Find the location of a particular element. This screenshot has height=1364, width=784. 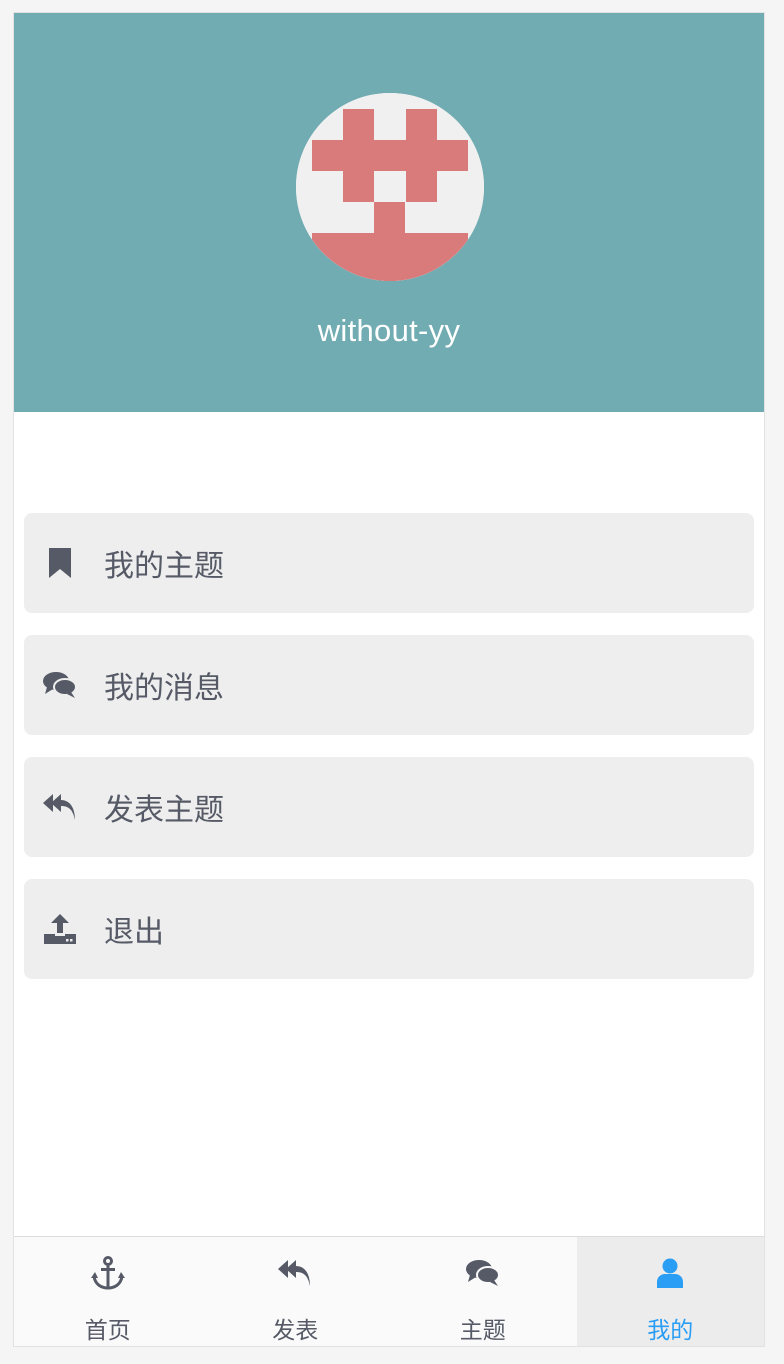

menu-item-label: 我的消息 is located at coordinates (164, 688).